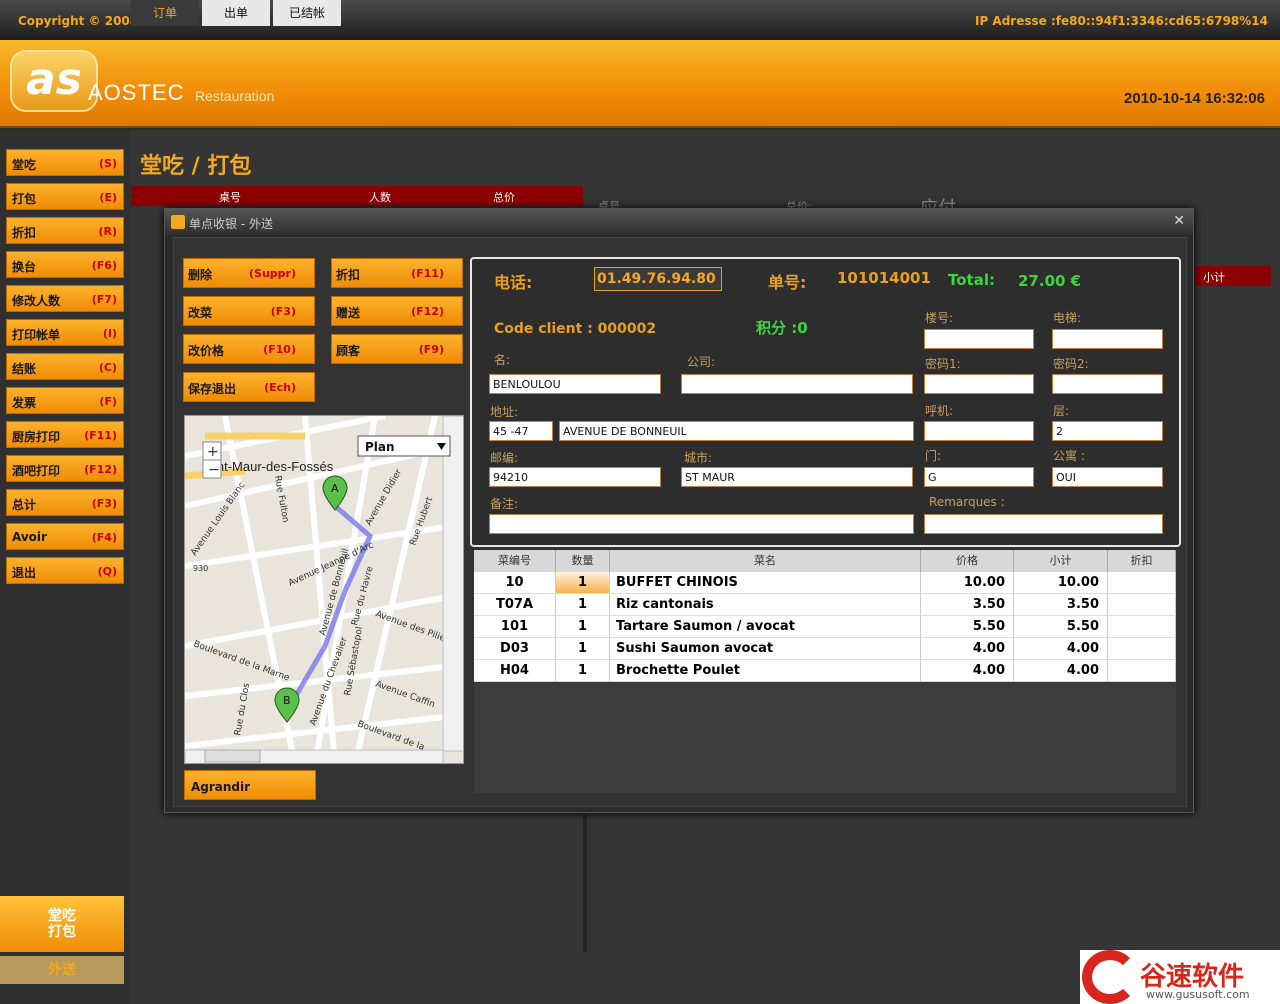 The height and width of the screenshot is (1004, 1280). Describe the element at coordinates (249, 349) in the screenshot. I see `change-price-button: 改价格 (F10)` at that location.